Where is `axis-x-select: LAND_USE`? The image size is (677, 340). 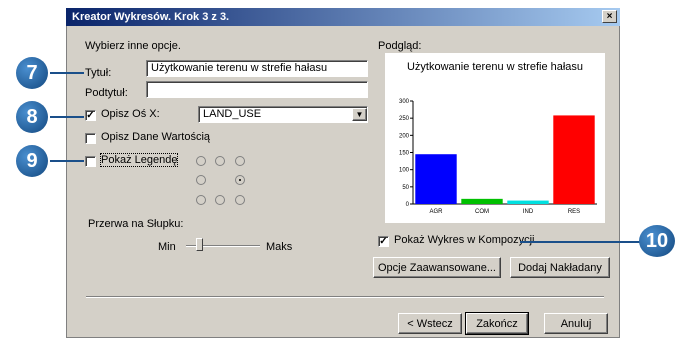
axis-x-select: LAND_USE is located at coordinates (283, 114).